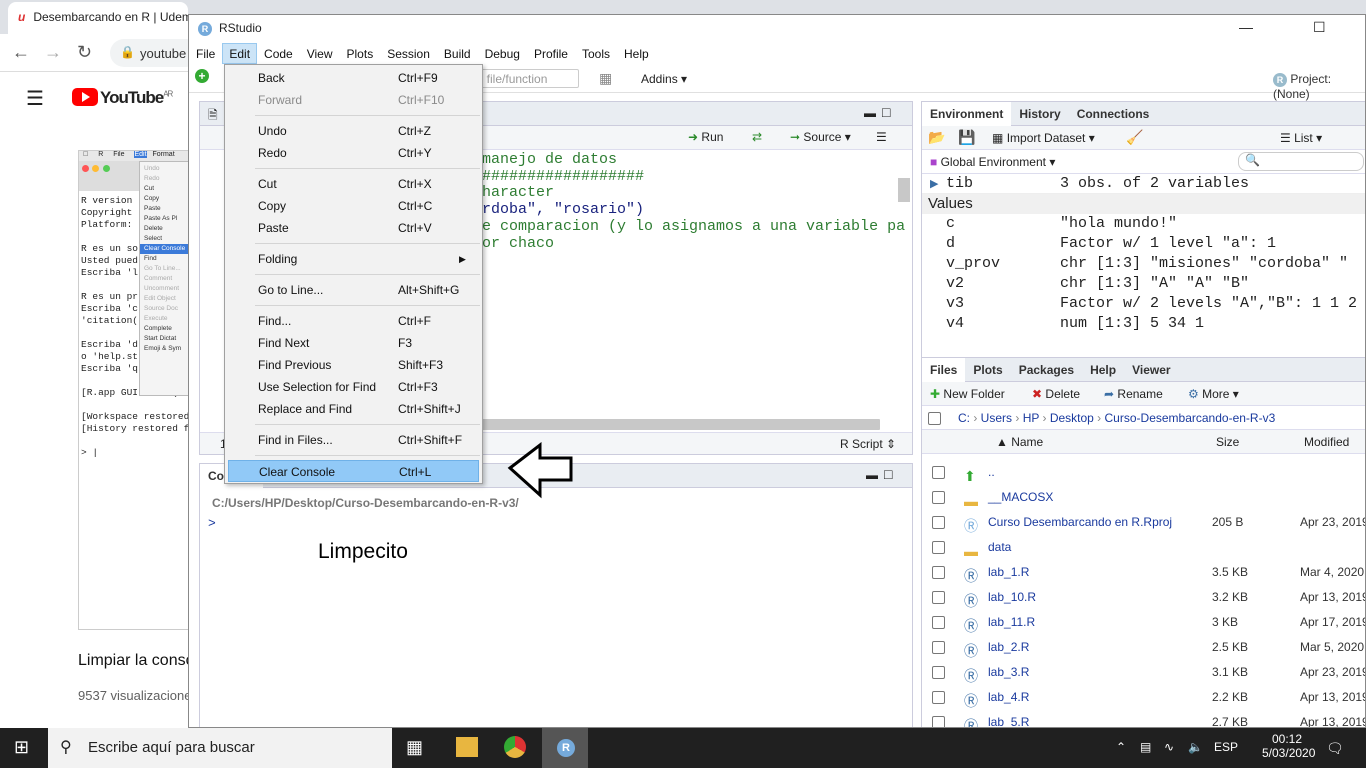 The width and height of the screenshot is (1366, 768). What do you see at coordinates (1227, 442) in the screenshot?
I see `size-column-header: Size` at bounding box center [1227, 442].